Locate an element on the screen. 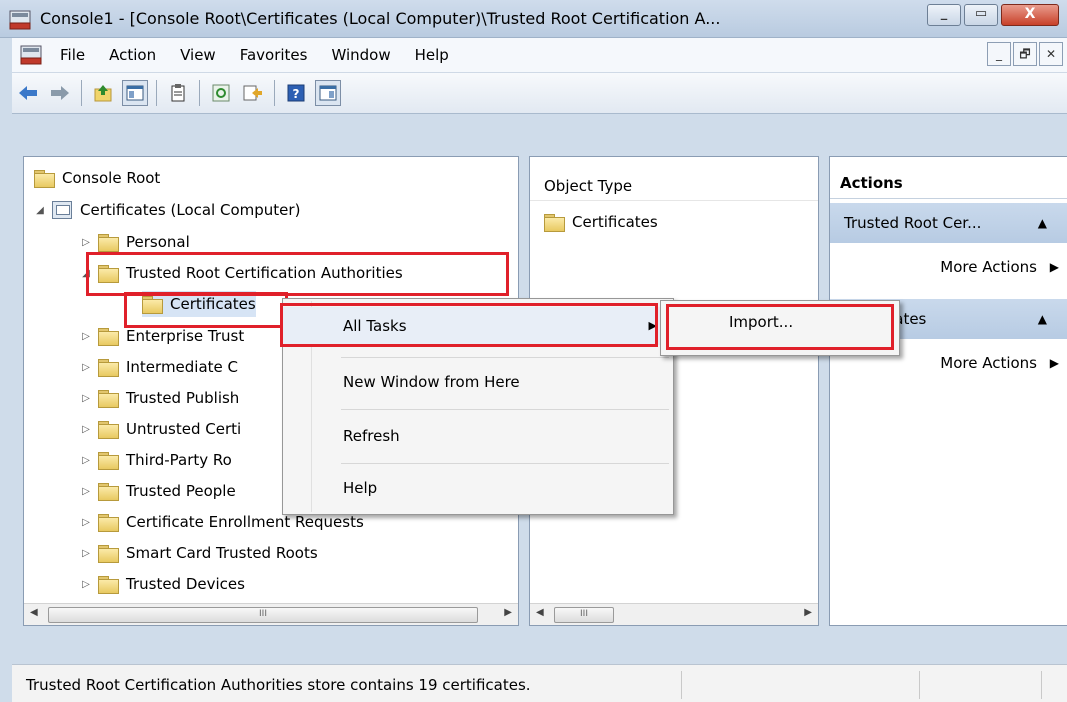 The height and width of the screenshot is (702, 1067). menu-action: Action is located at coordinates (132, 55).